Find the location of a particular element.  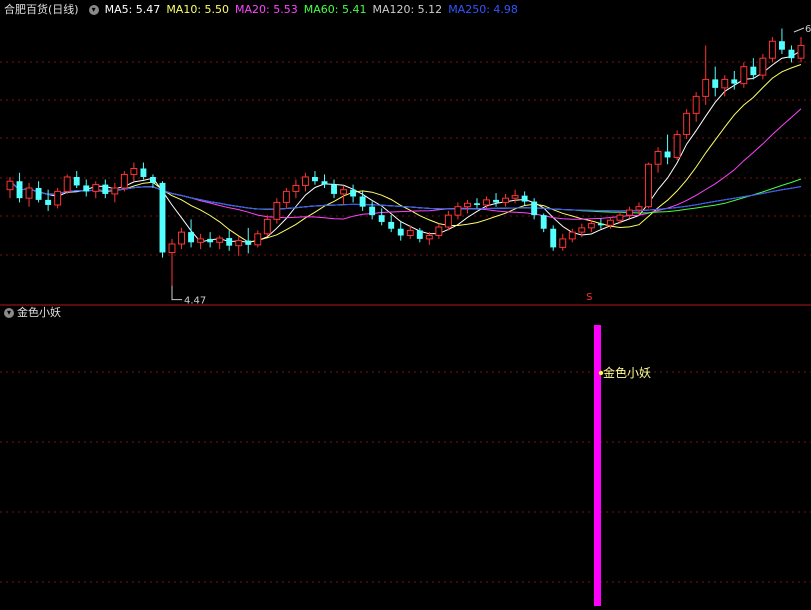

low-price-label: 4.47 is located at coordinates (195, 301).